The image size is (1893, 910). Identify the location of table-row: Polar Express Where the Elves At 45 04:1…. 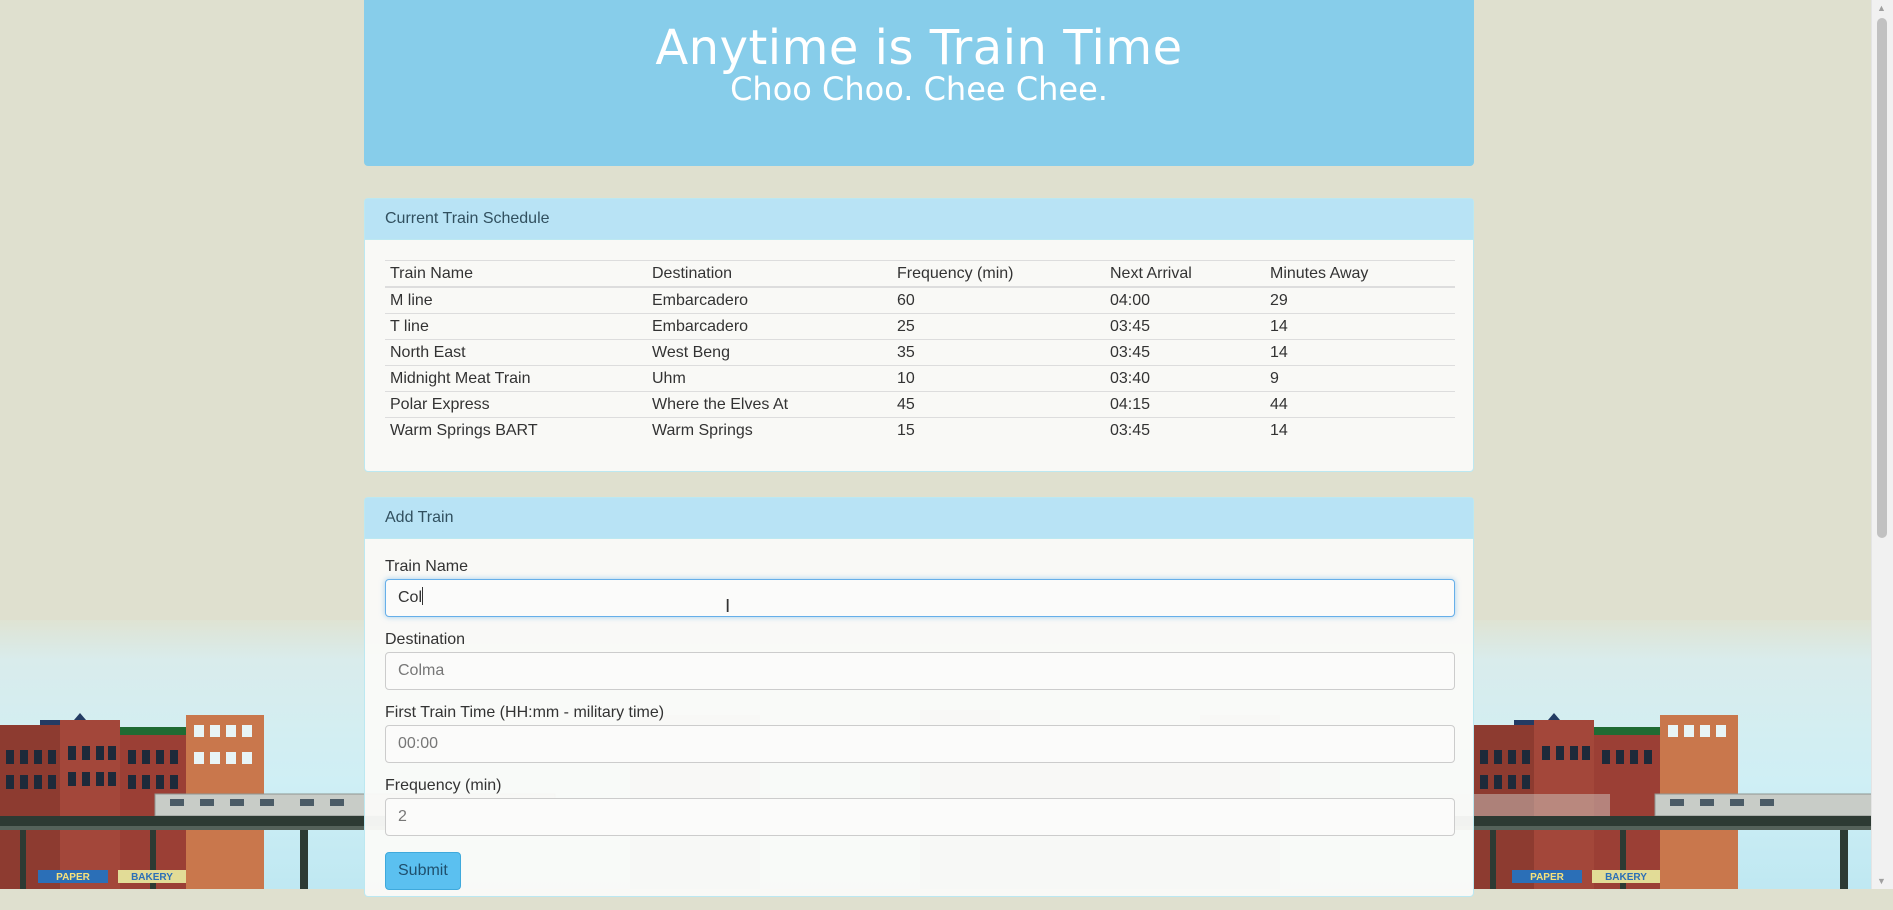
(920, 404).